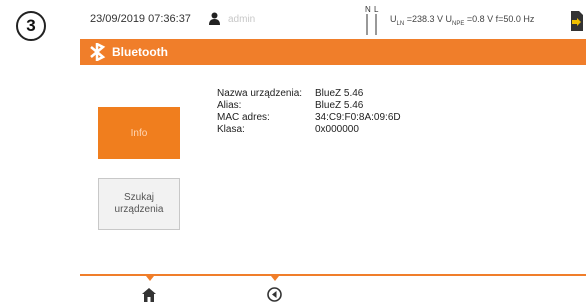 This screenshot has width=586, height=305. What do you see at coordinates (140, 19) in the screenshot?
I see `datetime-text: 23/09/2019 07:36:37` at bounding box center [140, 19].